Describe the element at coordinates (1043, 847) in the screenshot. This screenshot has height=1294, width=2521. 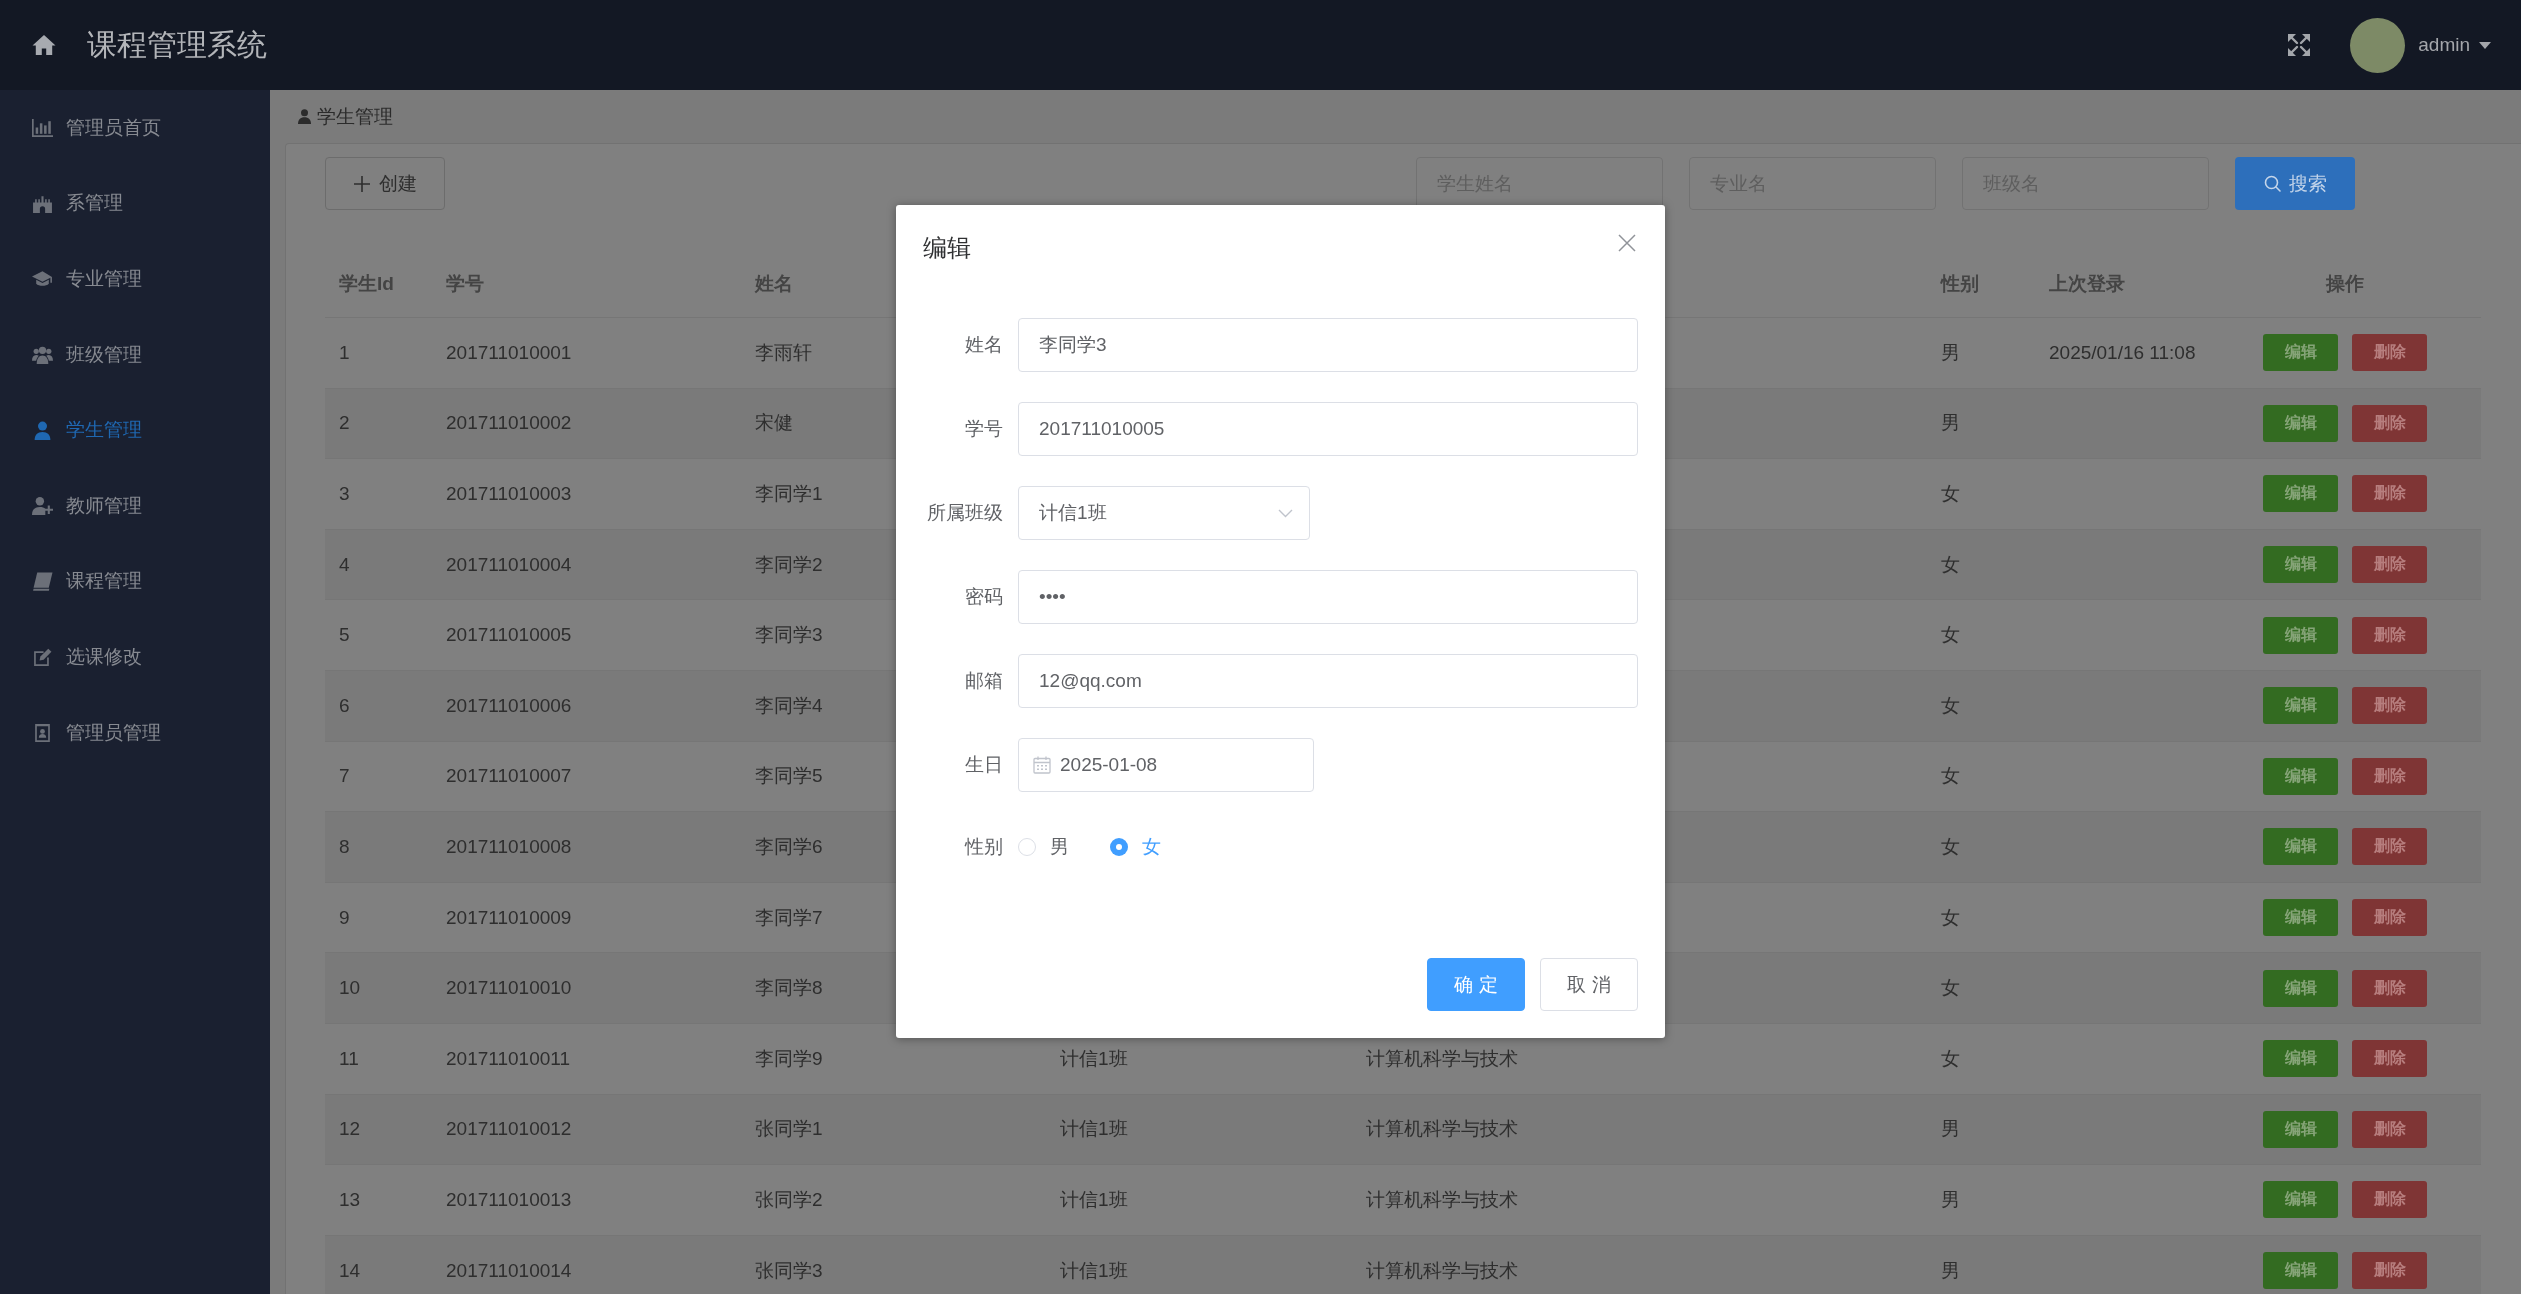
I see `radio-option: 男` at that location.